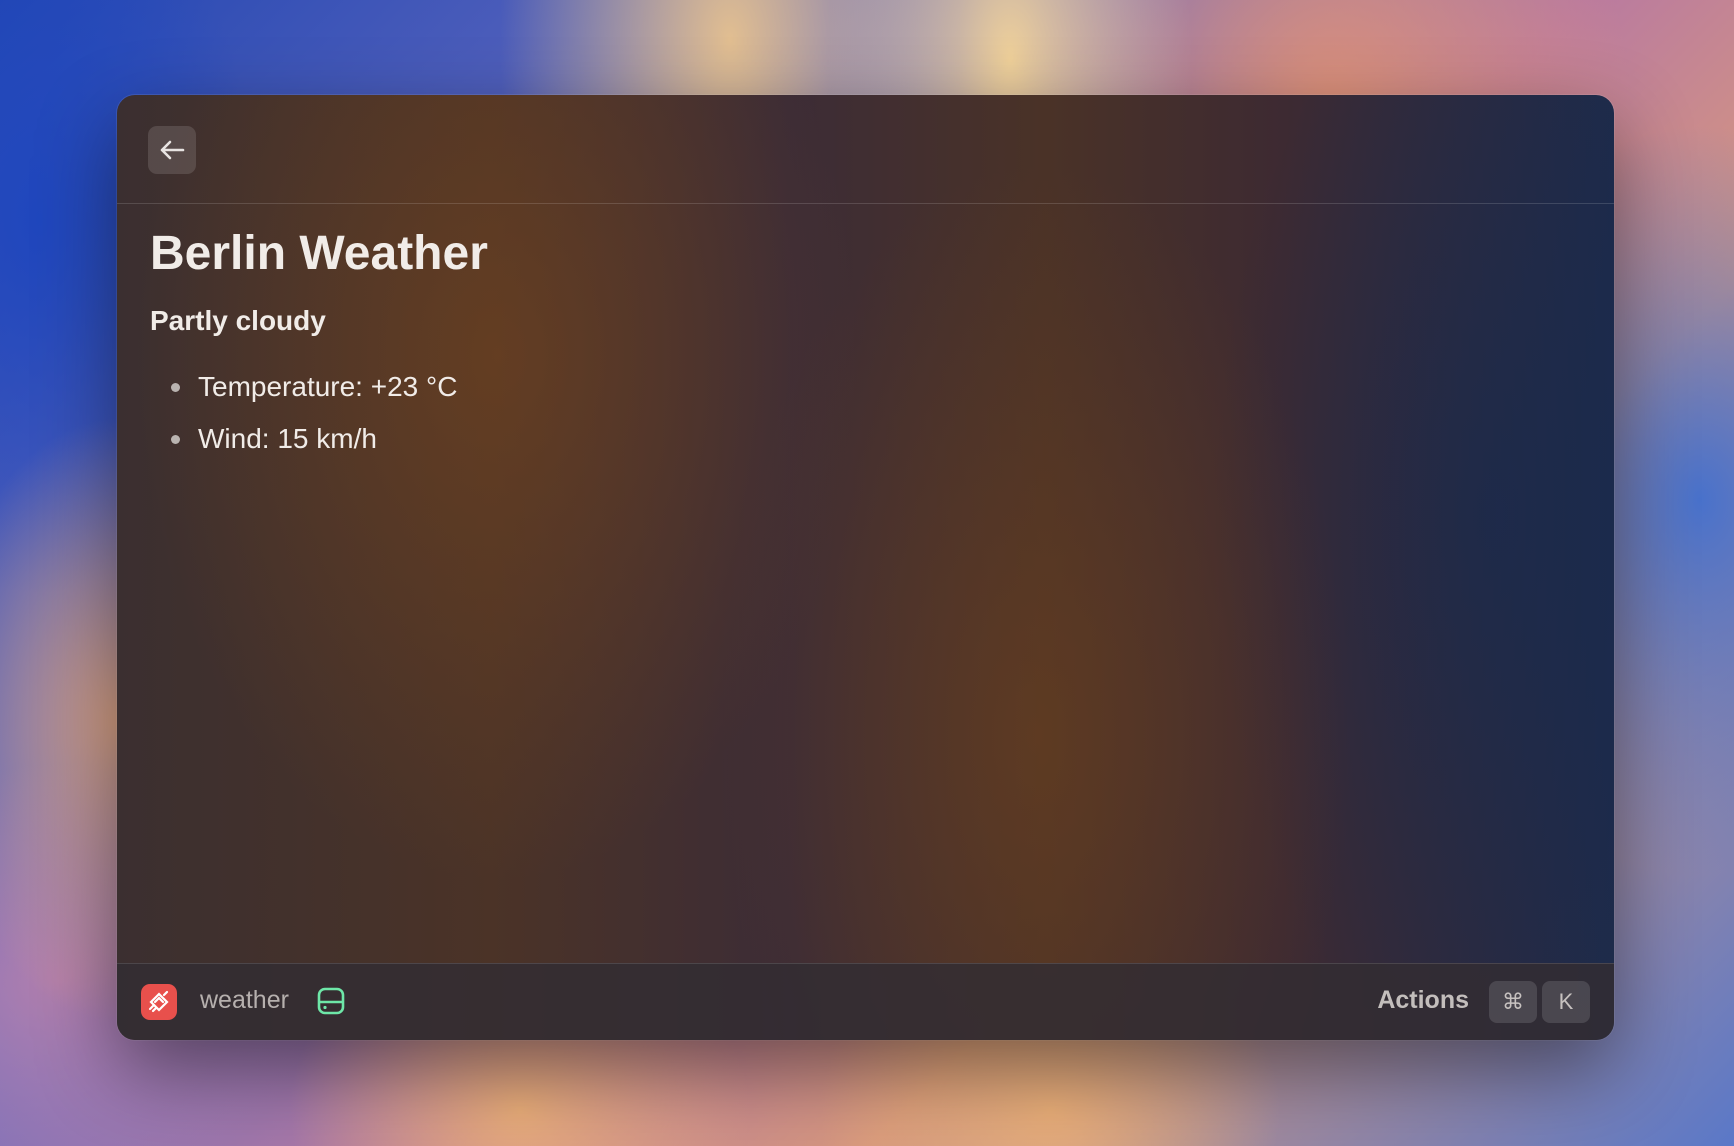 The width and height of the screenshot is (1734, 1146). I want to click on back-button, so click(172, 150).